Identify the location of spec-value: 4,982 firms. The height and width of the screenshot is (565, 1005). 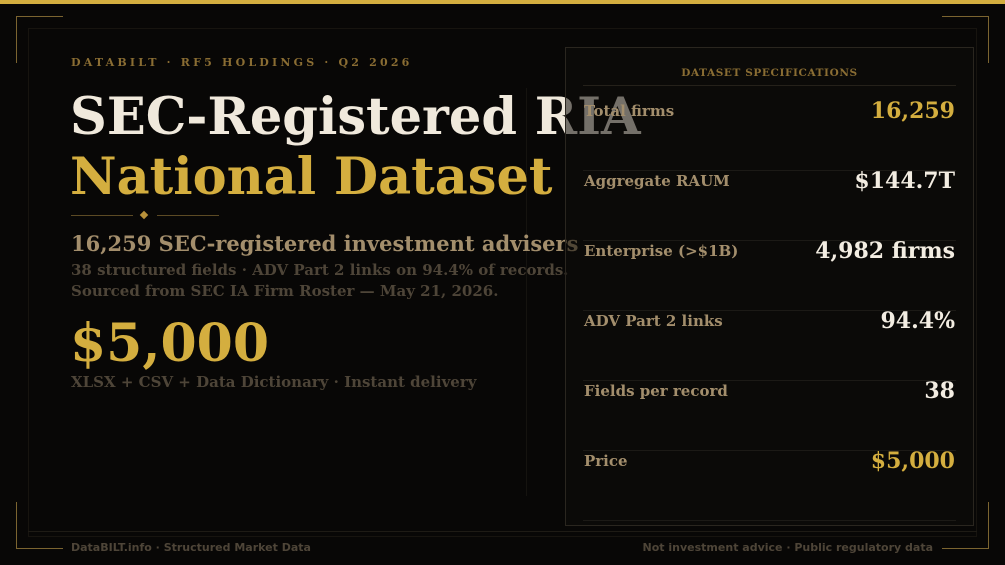
(885, 251).